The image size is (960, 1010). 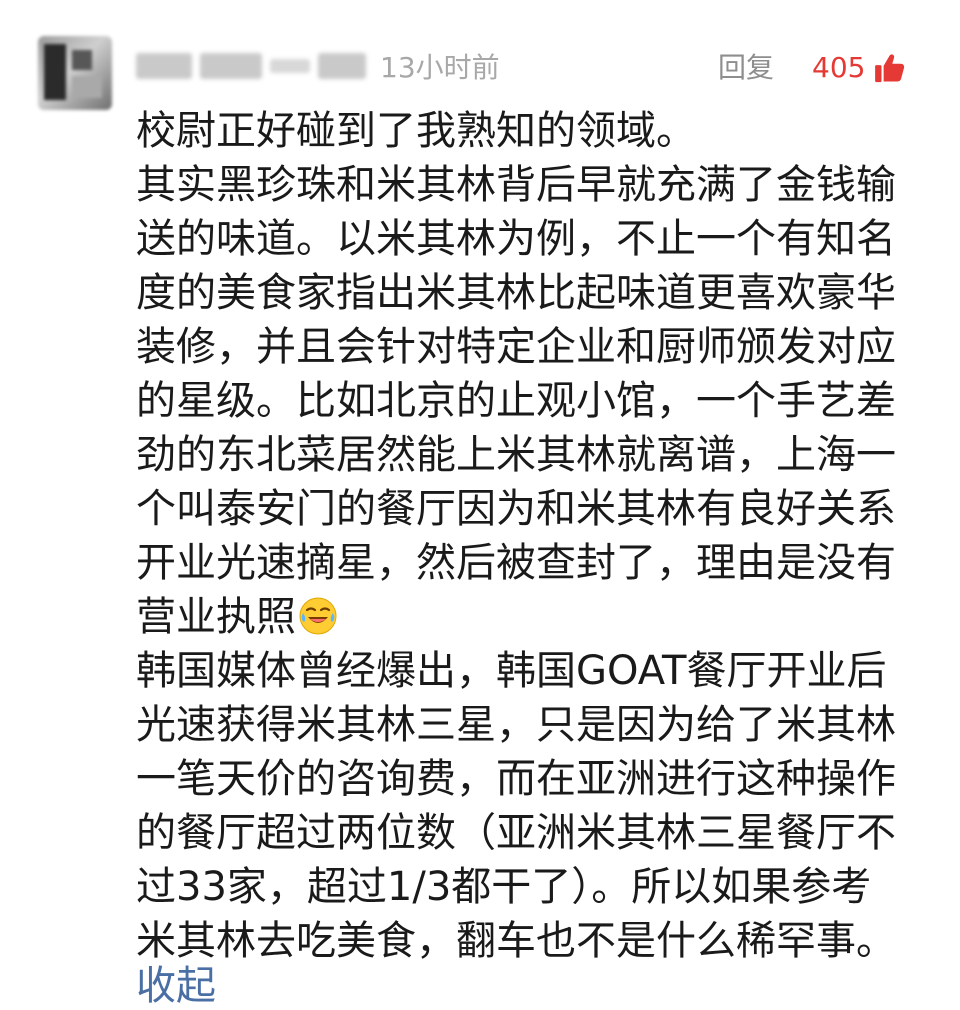 I want to click on like-button: 405, so click(x=859, y=68).